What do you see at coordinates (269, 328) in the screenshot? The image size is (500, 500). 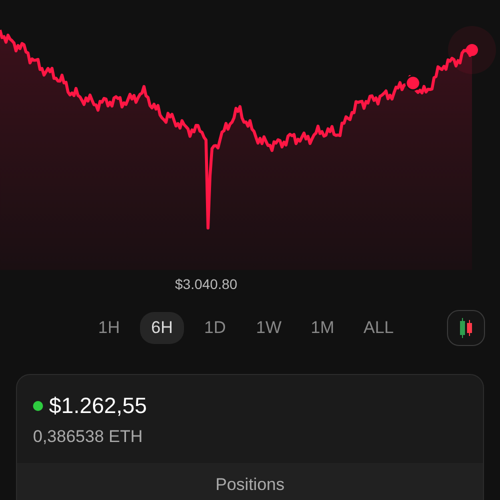 I see `period-tab: 1W` at bounding box center [269, 328].